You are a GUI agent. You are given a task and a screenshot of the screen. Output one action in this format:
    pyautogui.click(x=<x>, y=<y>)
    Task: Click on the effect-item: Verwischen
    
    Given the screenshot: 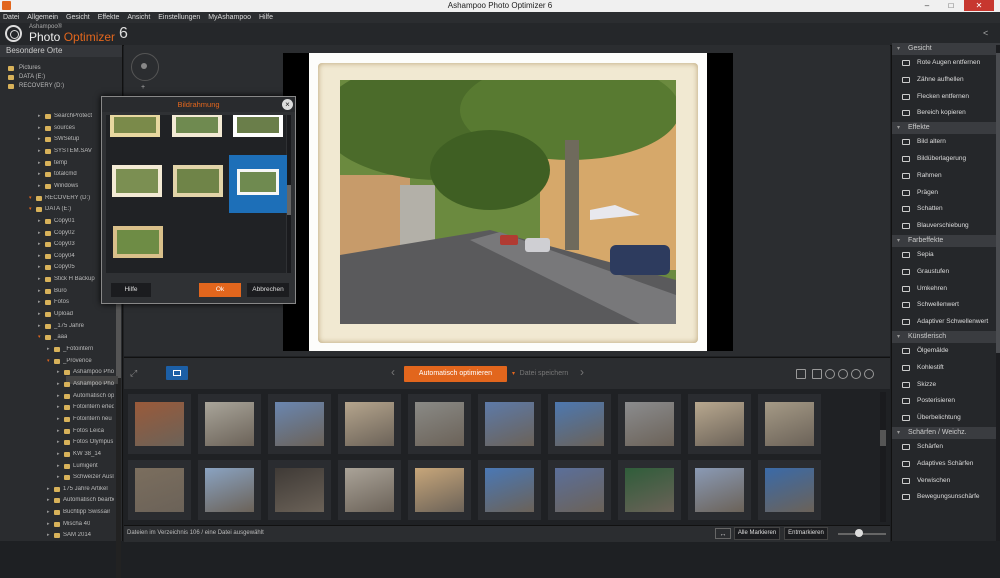 What is the action you would take?
    pyautogui.click(x=946, y=481)
    